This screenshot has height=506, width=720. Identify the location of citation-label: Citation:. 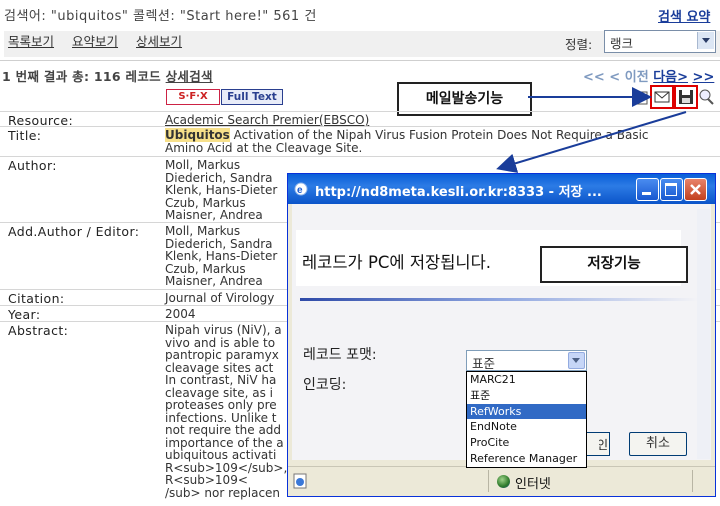
(36, 298).